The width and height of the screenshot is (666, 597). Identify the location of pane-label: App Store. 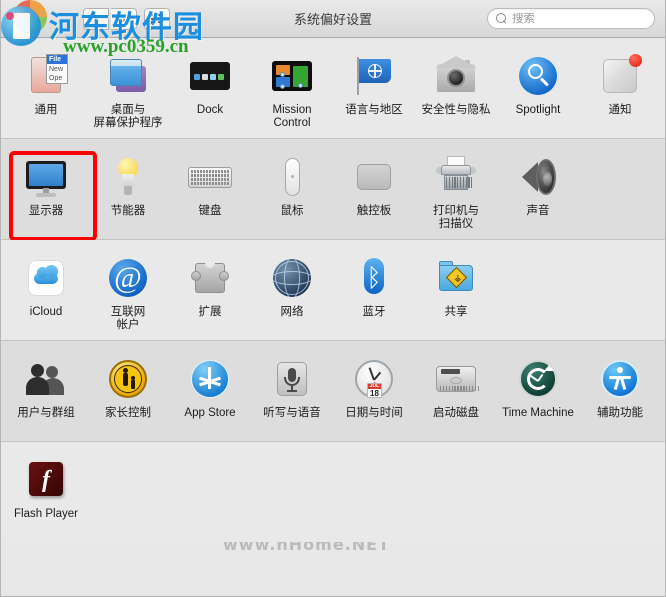
(210, 413).